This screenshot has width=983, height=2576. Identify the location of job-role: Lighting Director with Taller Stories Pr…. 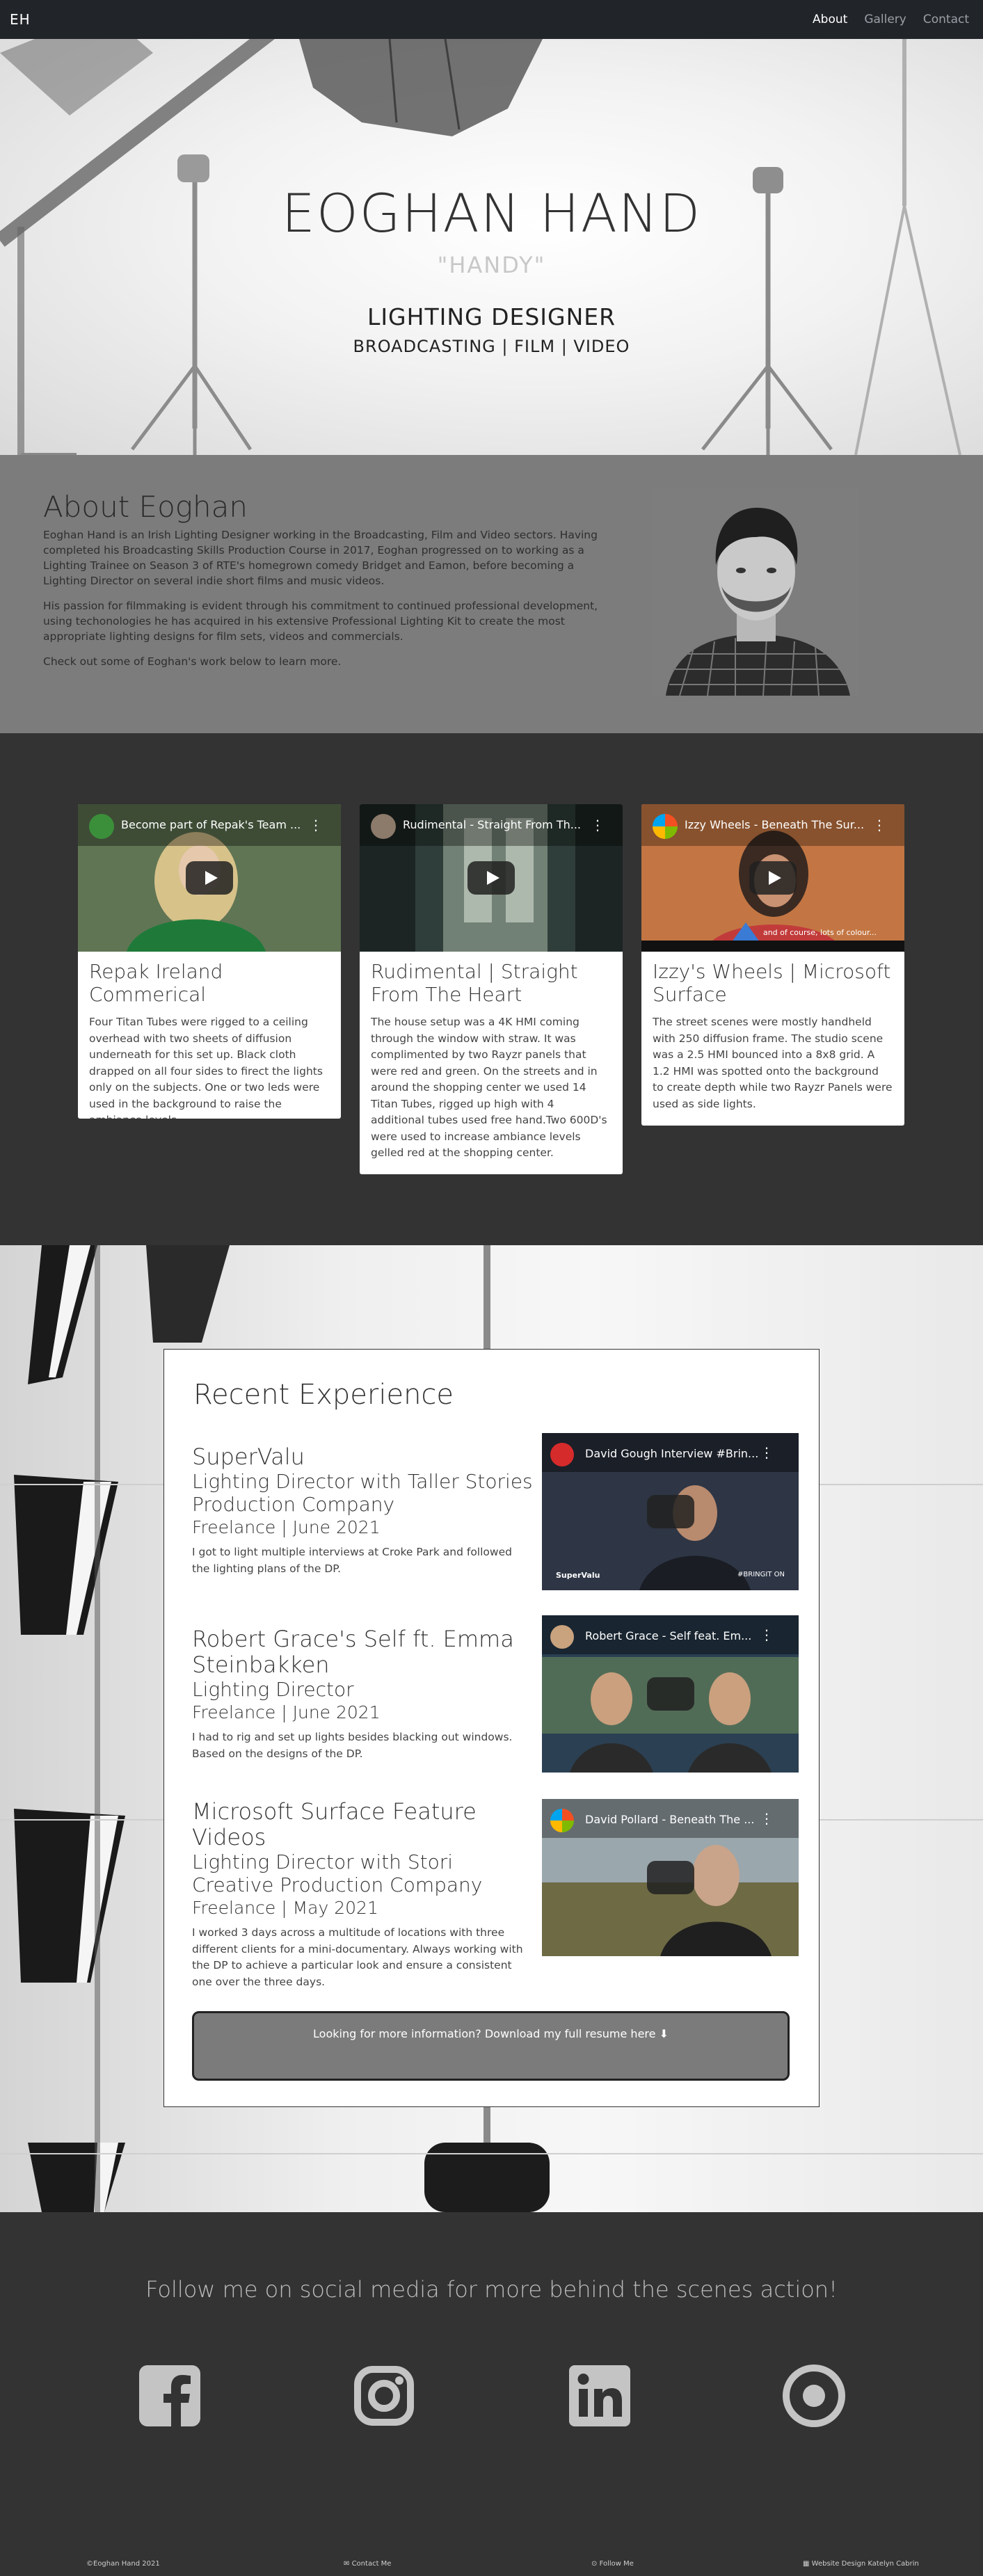
(362, 1493).